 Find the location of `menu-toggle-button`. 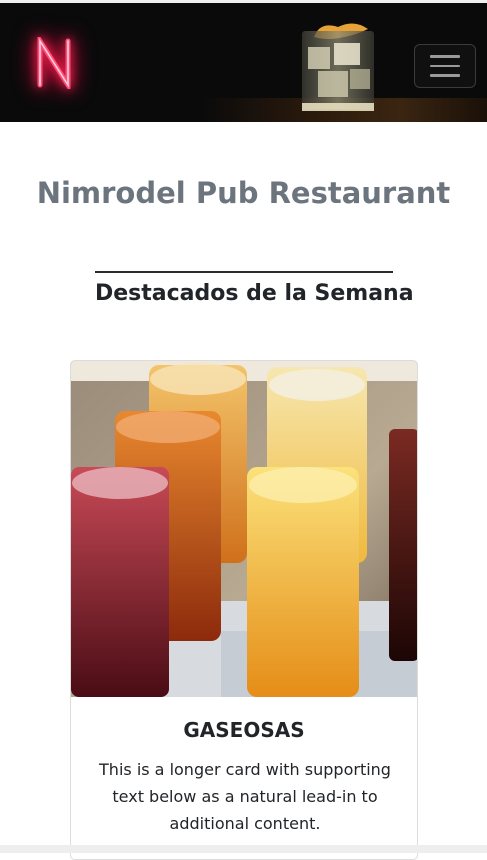

menu-toggle-button is located at coordinates (445, 66).